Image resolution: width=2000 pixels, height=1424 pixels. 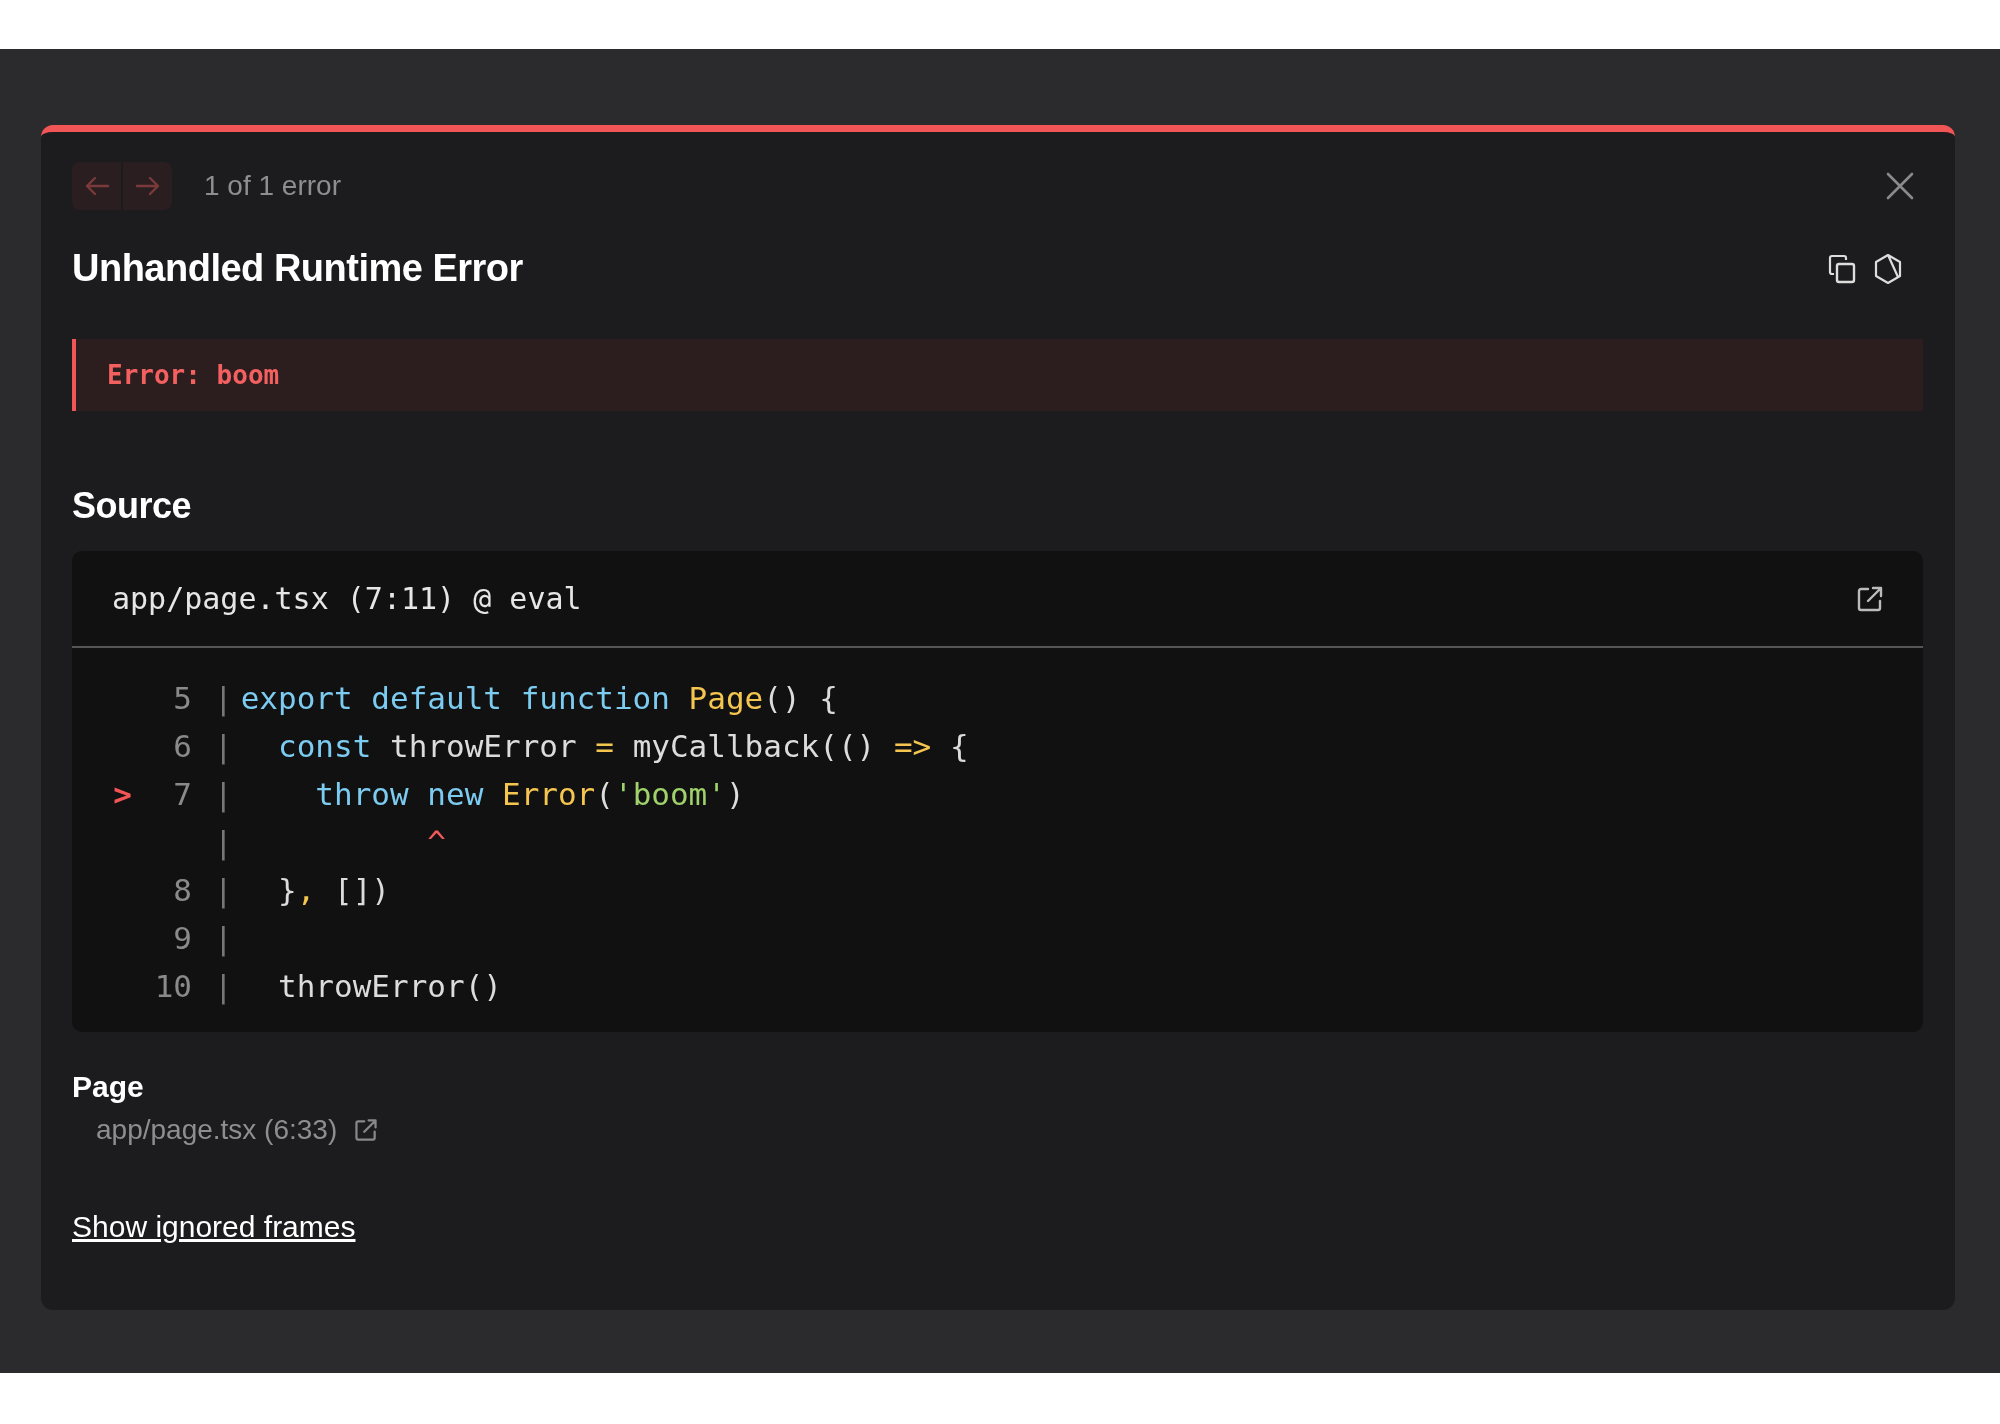 What do you see at coordinates (297, 268) in the screenshot?
I see `error-title: Unhandled Runtime Error` at bounding box center [297, 268].